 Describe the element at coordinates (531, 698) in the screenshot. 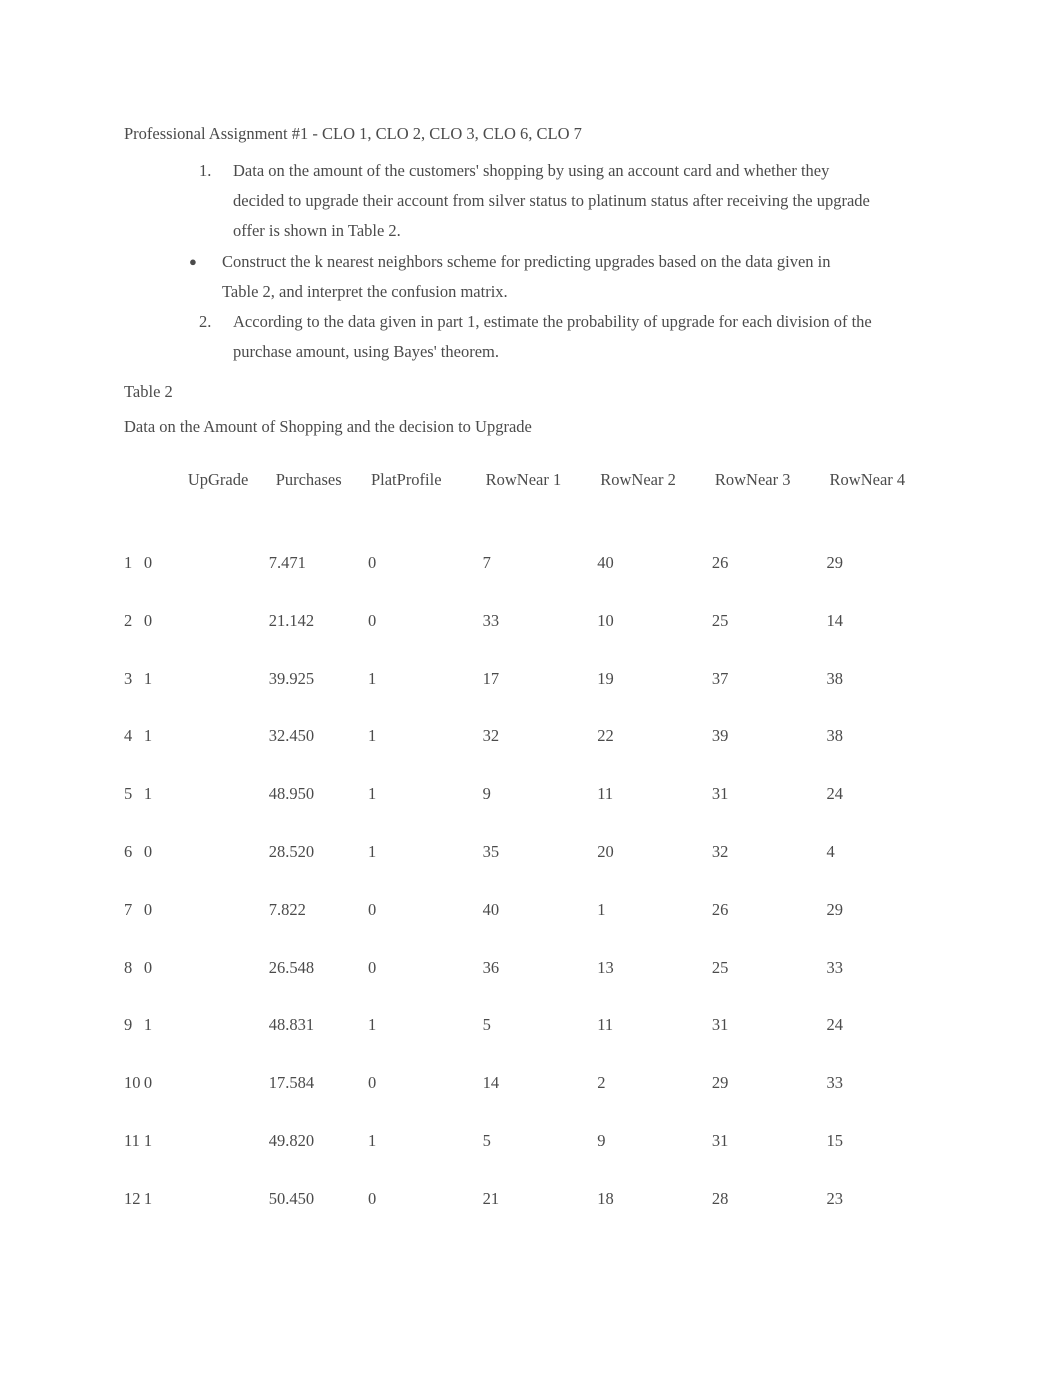

I see `table-row: 3 1 39.925 1 17 19 37 38` at that location.